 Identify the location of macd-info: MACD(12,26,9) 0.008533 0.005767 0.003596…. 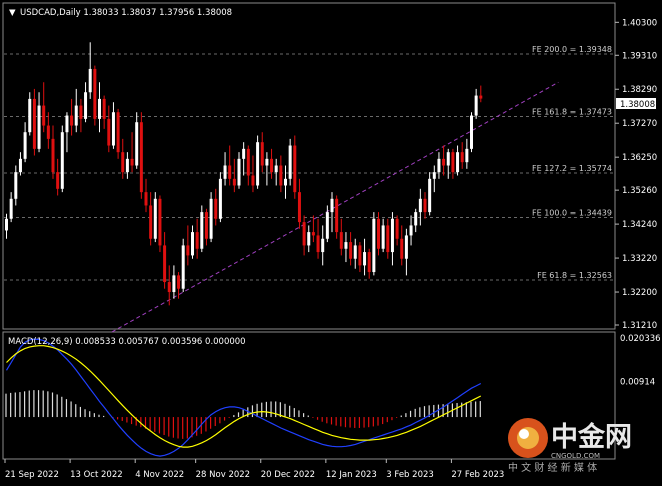
(127, 342).